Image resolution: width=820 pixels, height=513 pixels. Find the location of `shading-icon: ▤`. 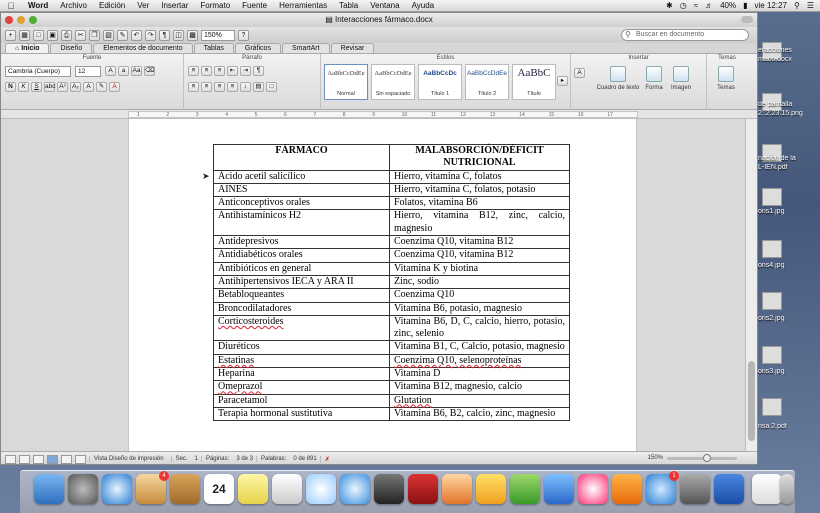

shading-icon: ▤ is located at coordinates (258, 87).